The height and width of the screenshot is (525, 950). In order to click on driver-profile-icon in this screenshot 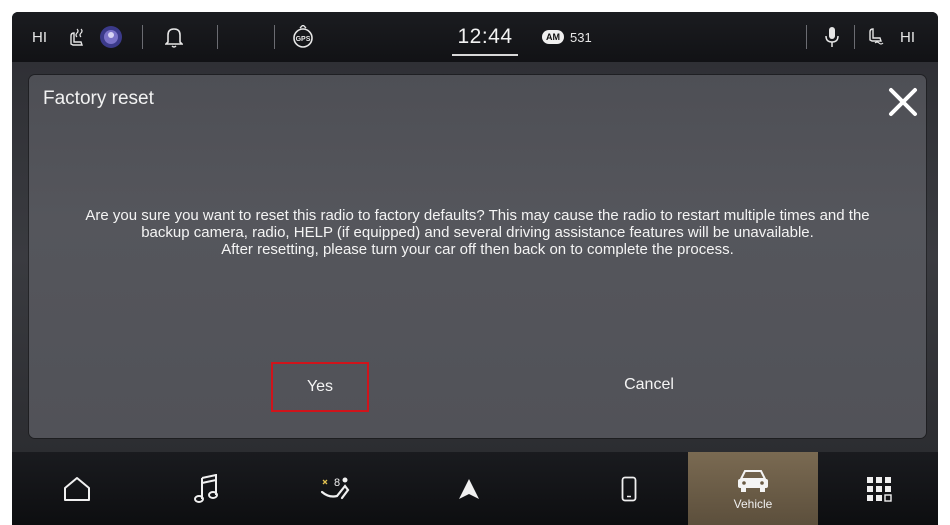, I will do `click(111, 37)`.